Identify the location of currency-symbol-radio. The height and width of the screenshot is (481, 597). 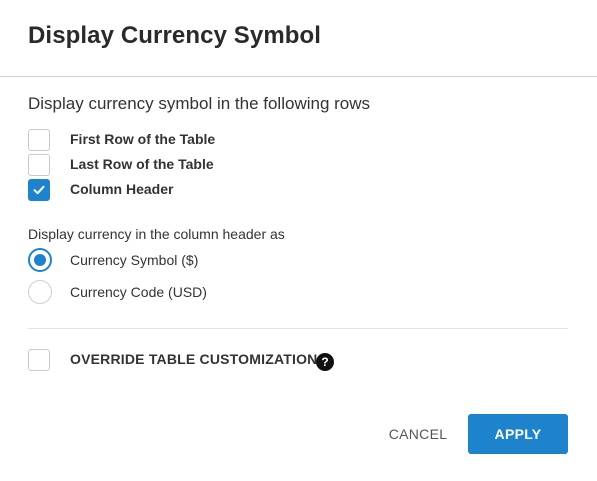
(40, 260).